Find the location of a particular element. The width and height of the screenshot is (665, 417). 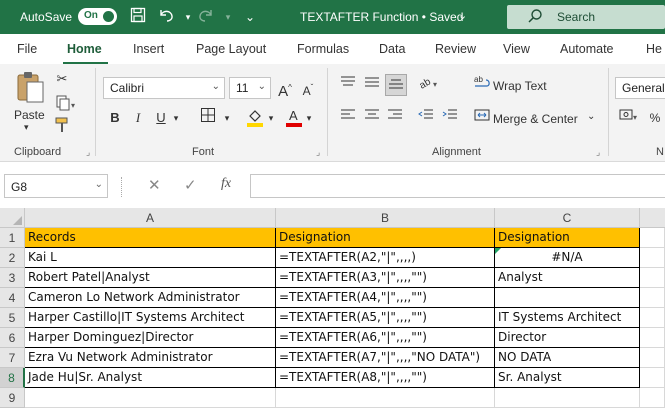

insert-function-icon: fx is located at coordinates (226, 184).